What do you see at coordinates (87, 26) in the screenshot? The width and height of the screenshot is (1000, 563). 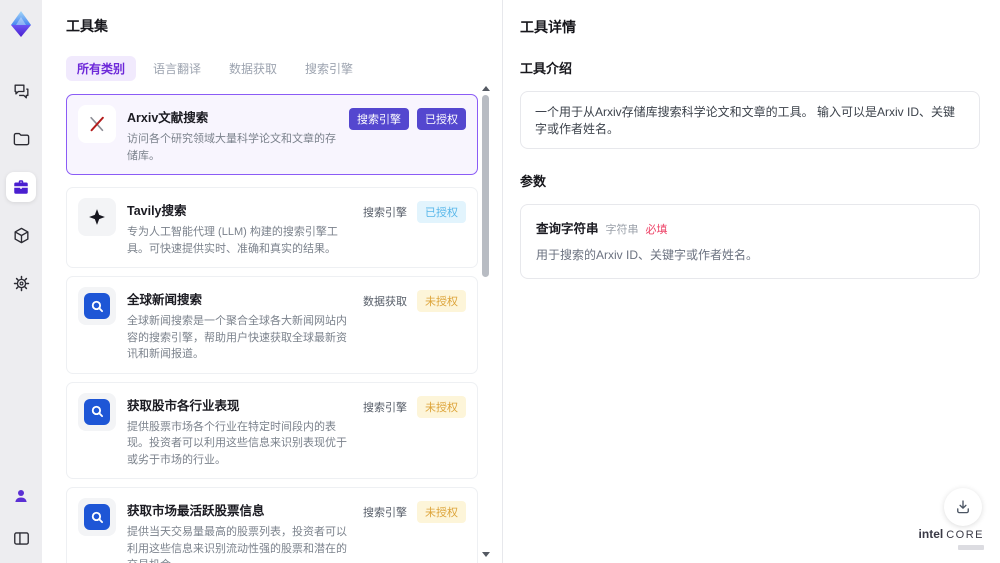 I see `page-title: 工具集` at bounding box center [87, 26].